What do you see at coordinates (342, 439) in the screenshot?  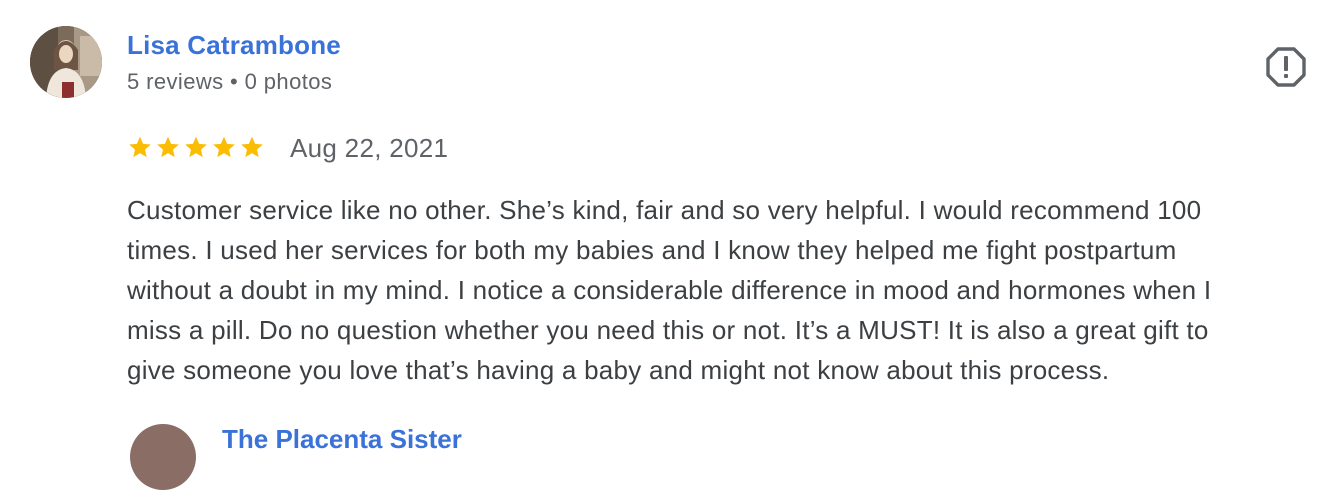 I see `next-reviewer-name: The Placenta Sister` at bounding box center [342, 439].